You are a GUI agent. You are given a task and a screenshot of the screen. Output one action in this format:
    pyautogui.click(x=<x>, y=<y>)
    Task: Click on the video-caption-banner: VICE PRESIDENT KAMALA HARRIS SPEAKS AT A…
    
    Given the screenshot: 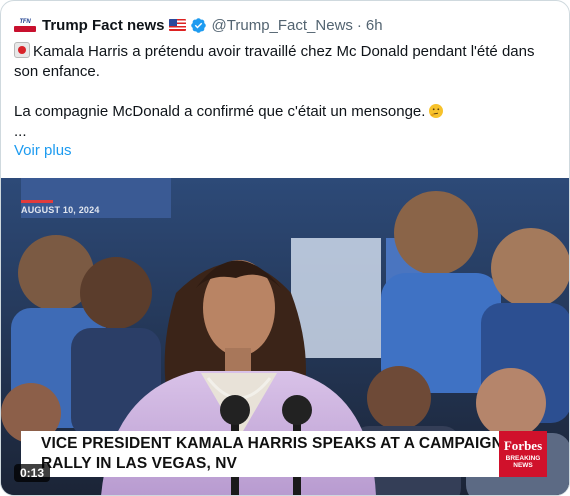 What is the action you would take?
    pyautogui.click(x=262, y=454)
    